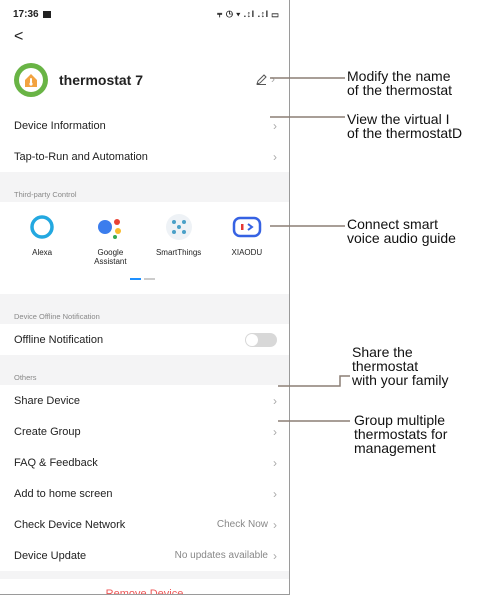 The height and width of the screenshot is (595, 480). I want to click on annotation-modify-name: Modify the name of the thermostat, so click(400, 83).